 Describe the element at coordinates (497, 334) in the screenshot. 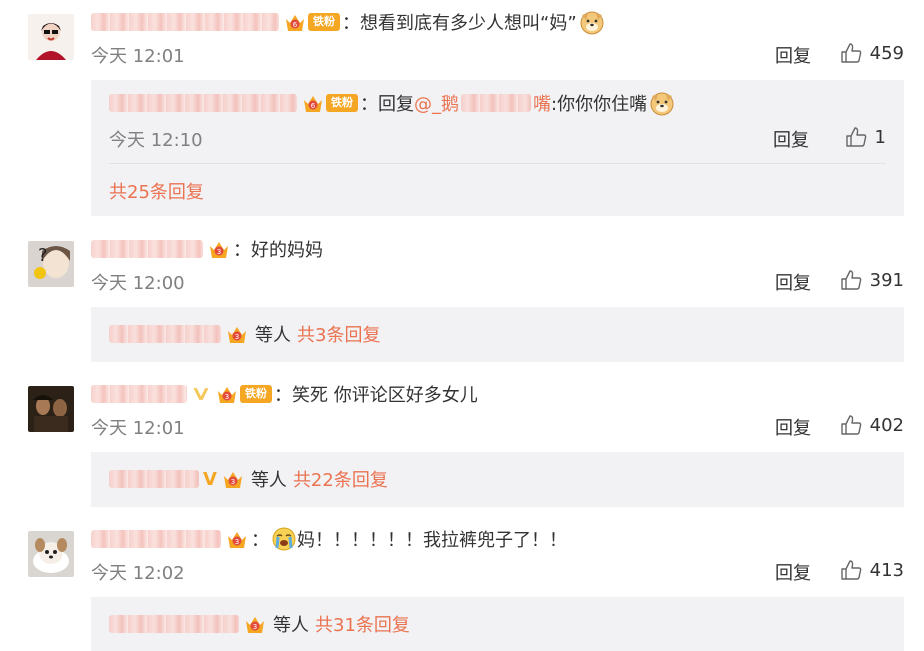

I see `reply-summary-box: 3 等人 共3条回复` at that location.